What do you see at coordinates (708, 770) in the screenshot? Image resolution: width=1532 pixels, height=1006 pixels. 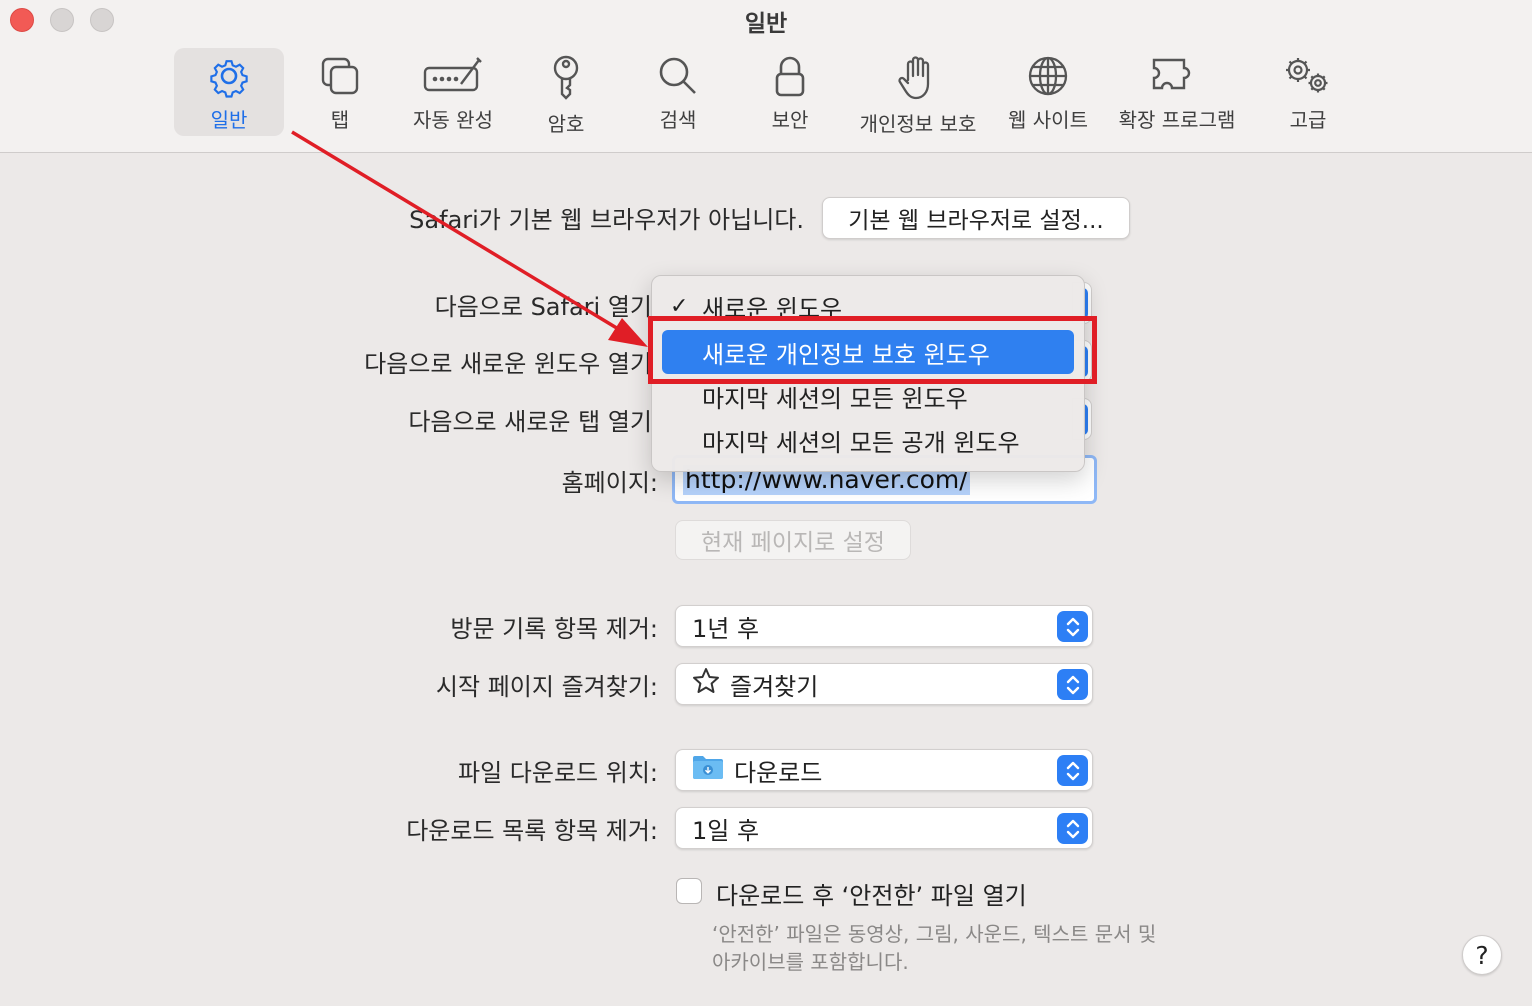 I see `folder-icon` at bounding box center [708, 770].